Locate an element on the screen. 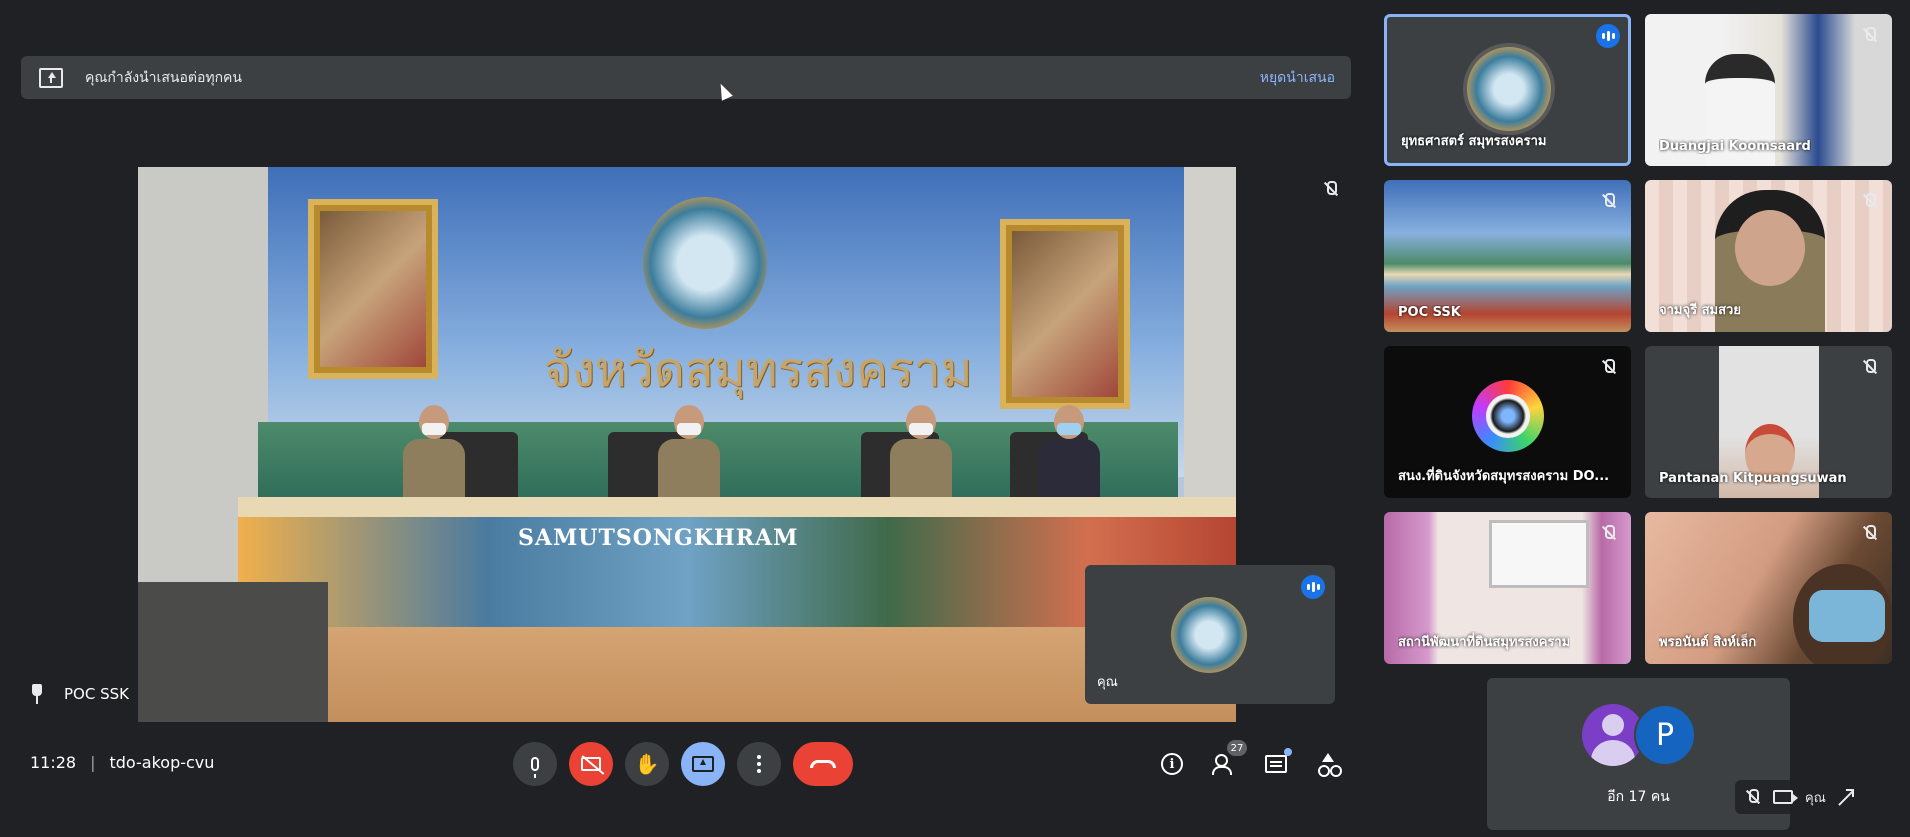  present-button is located at coordinates (703, 764).